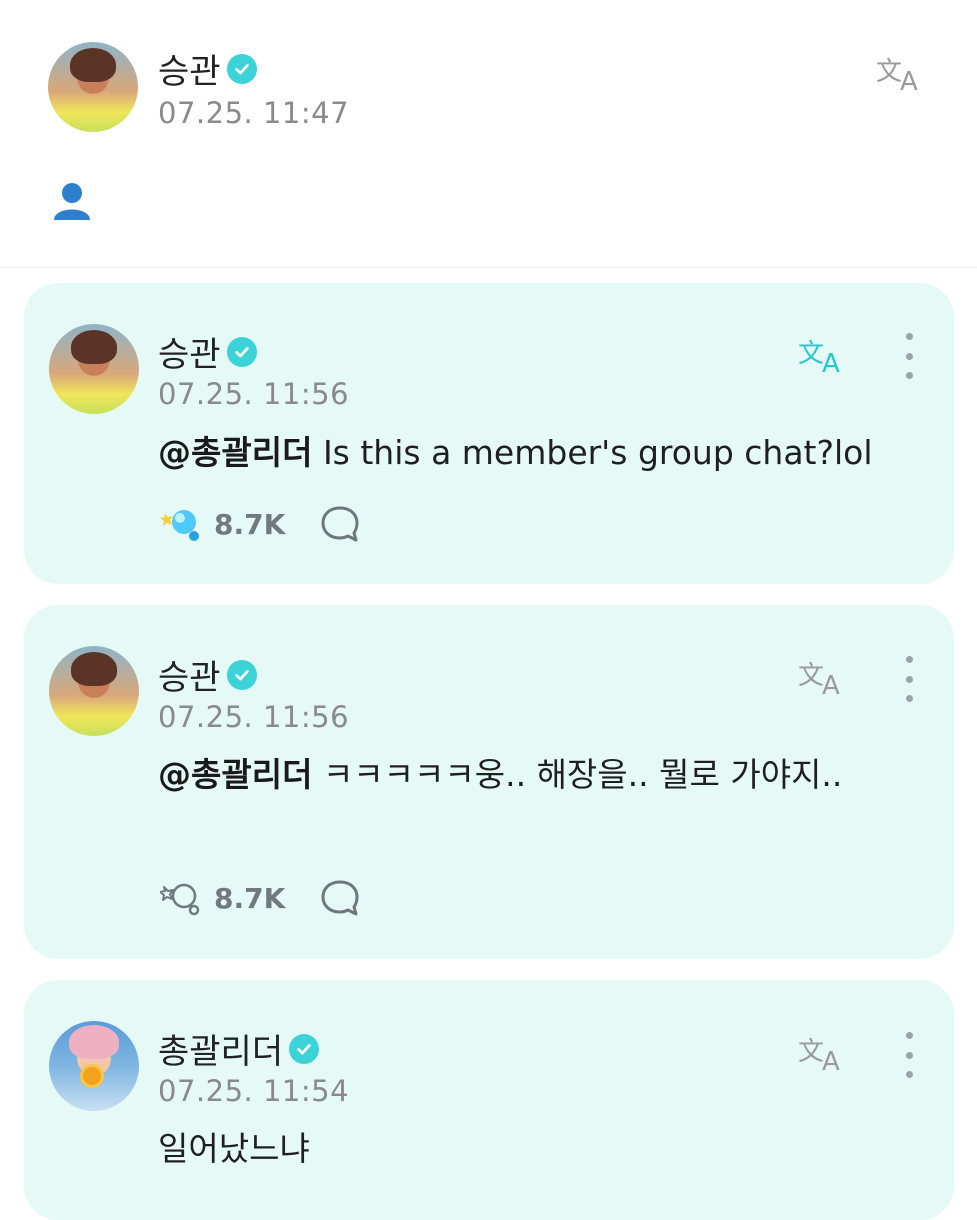  Describe the element at coordinates (72, 201) in the screenshot. I see `person-emoji-icon` at that location.